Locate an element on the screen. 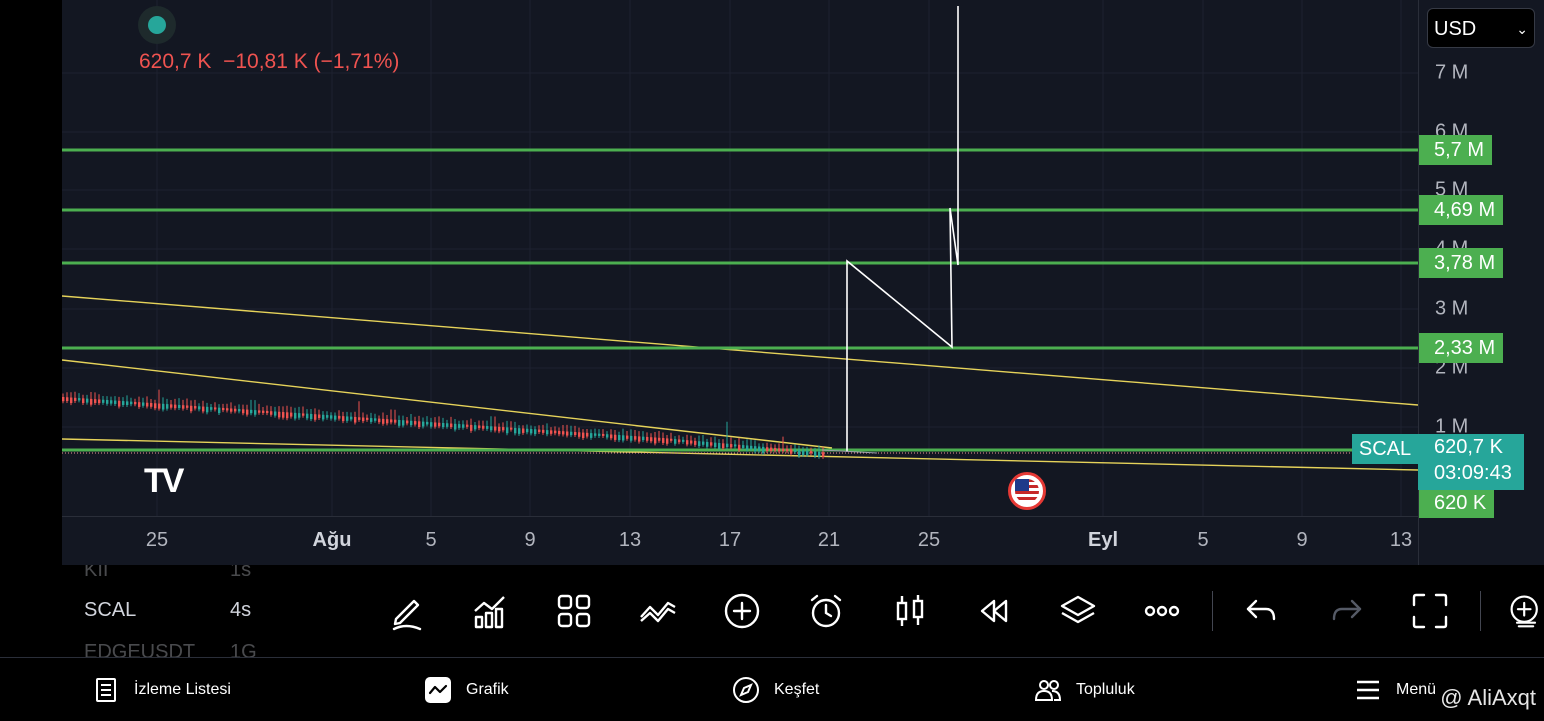  level-label-620k: 620 K is located at coordinates (1457, 503).